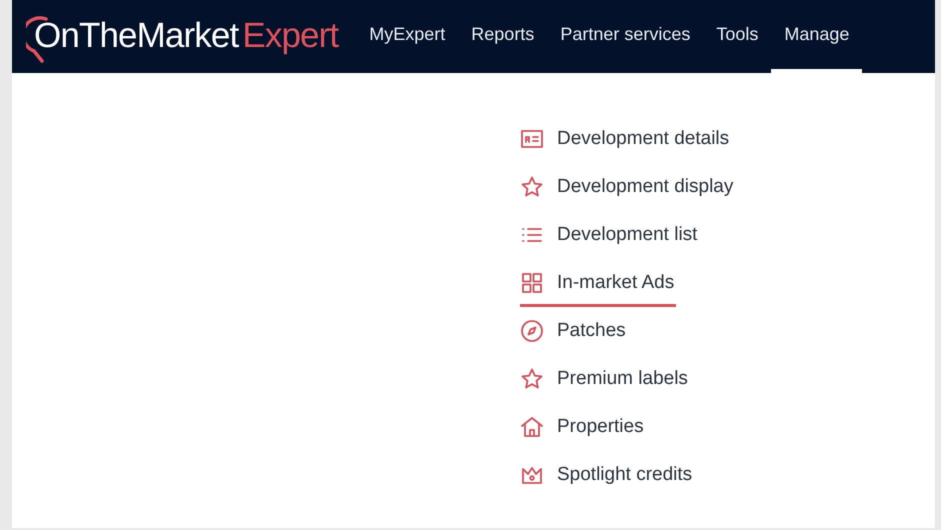  What do you see at coordinates (816, 36) in the screenshot?
I see `nav-tab: Manage` at bounding box center [816, 36].